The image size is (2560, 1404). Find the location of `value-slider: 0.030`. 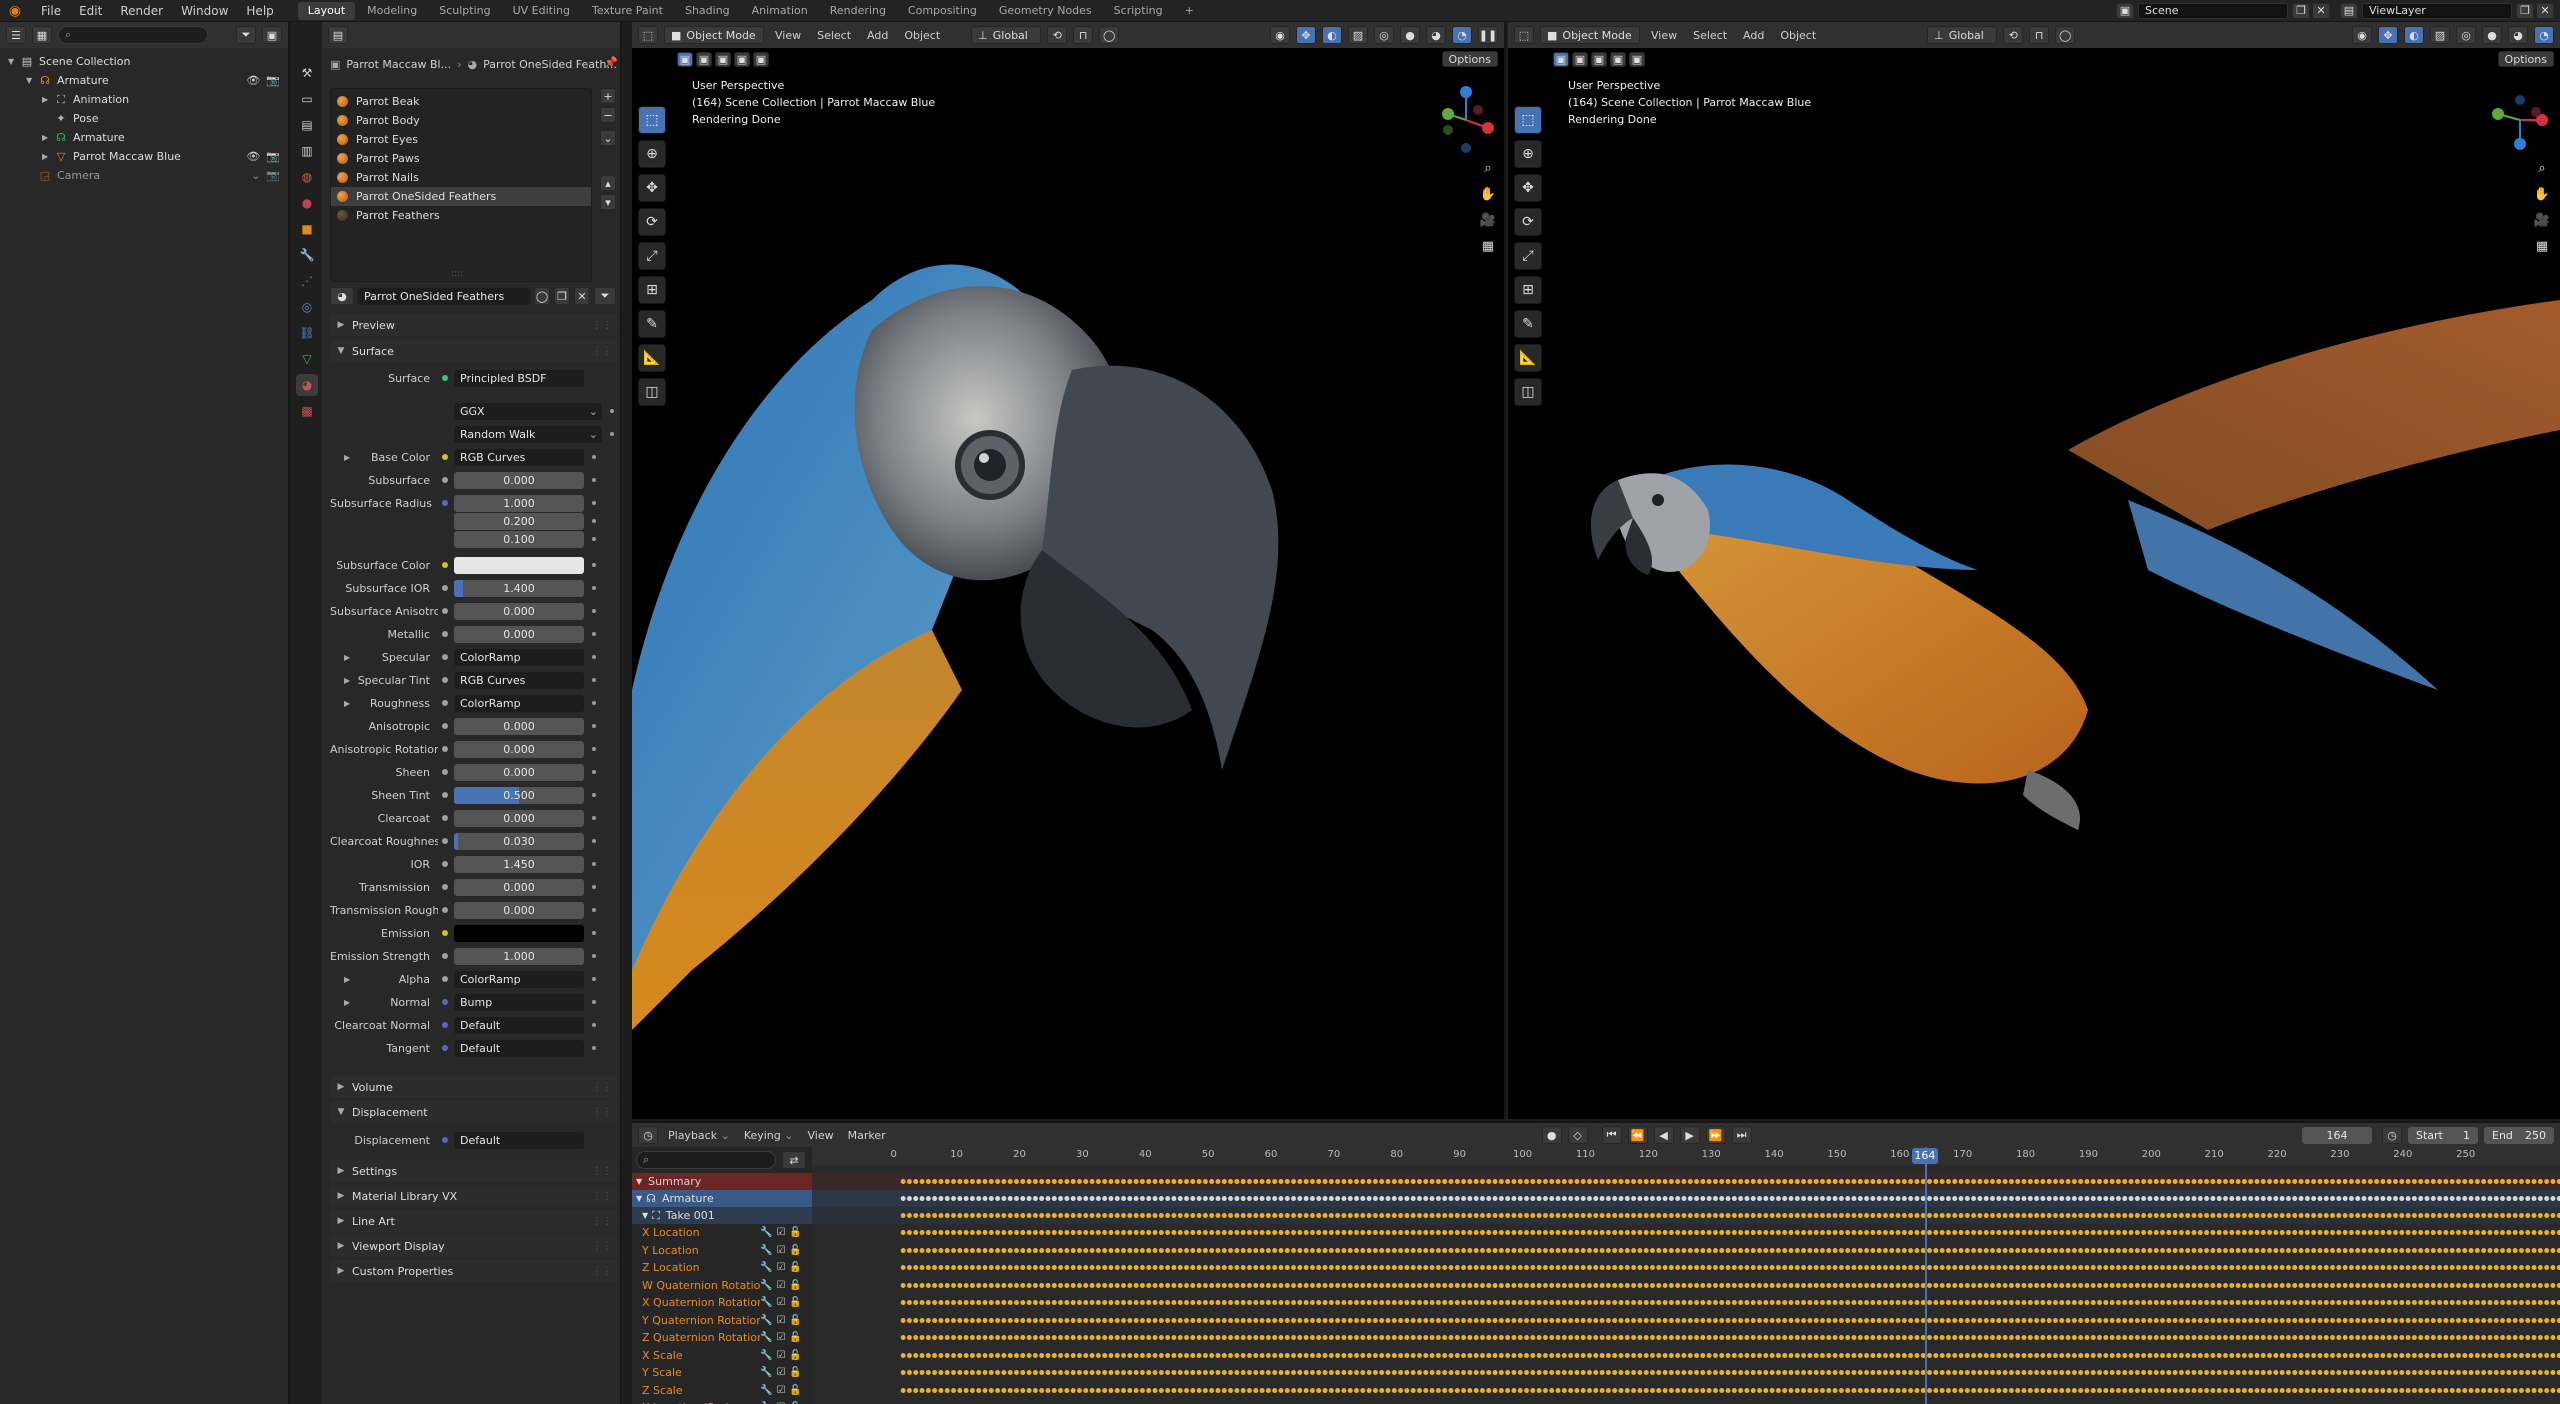

value-slider: 0.030 is located at coordinates (519, 841).